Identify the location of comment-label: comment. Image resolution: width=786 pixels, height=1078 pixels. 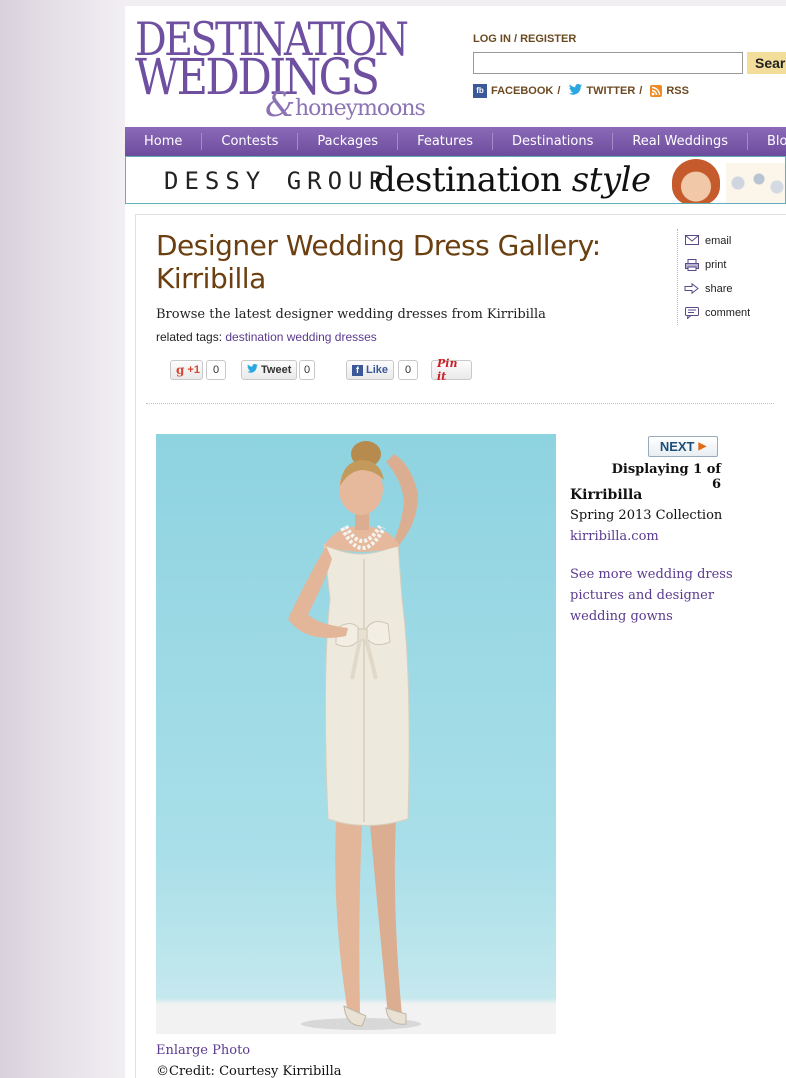
(728, 313).